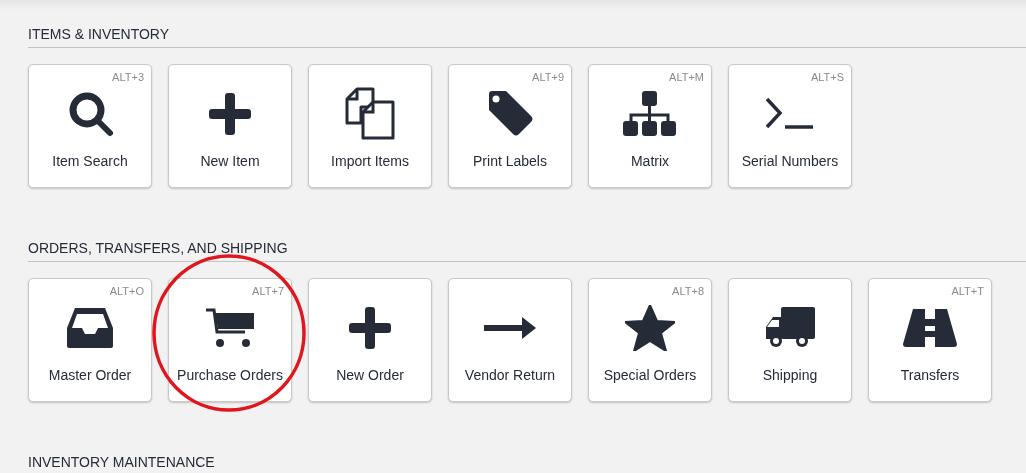 This screenshot has width=1026, height=473. What do you see at coordinates (510, 340) in the screenshot?
I see `menu-tile: Vendor Return` at bounding box center [510, 340].